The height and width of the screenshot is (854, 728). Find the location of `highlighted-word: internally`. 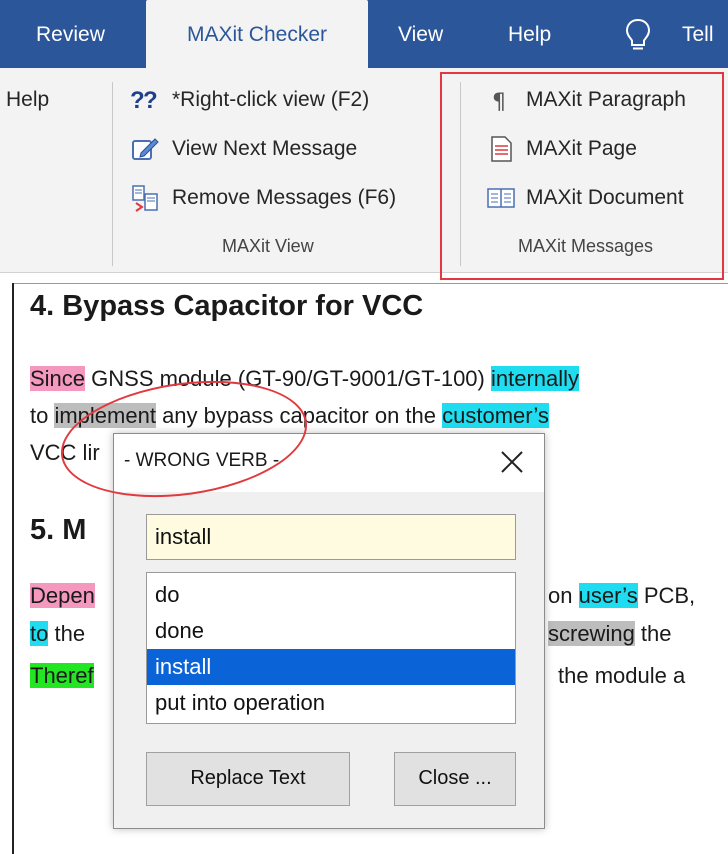

highlighted-word: internally is located at coordinates (535, 378).